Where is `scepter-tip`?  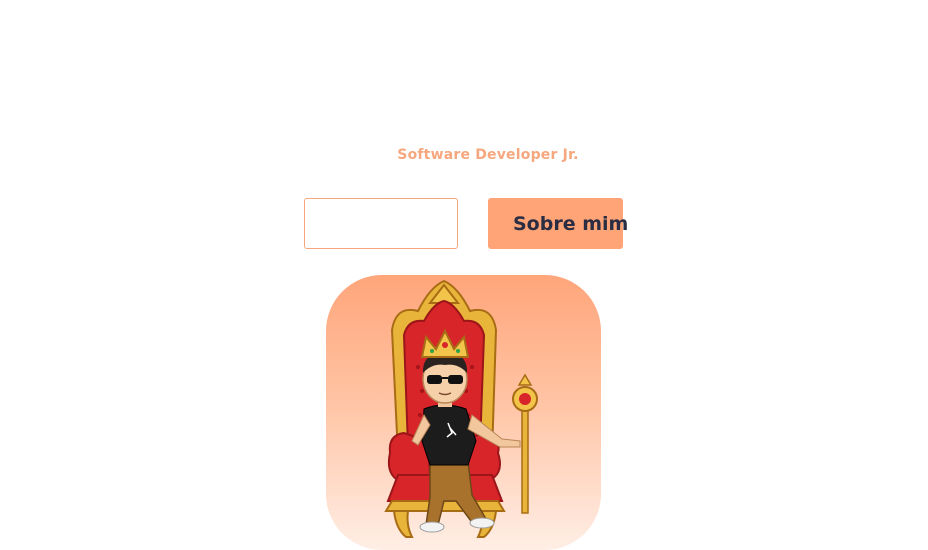 scepter-tip is located at coordinates (525, 379).